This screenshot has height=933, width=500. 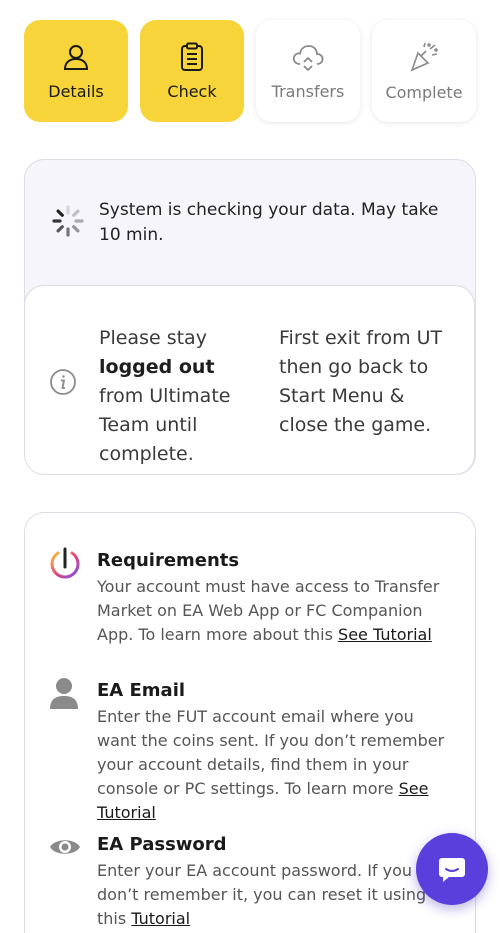 What do you see at coordinates (153, 338) in the screenshot?
I see `notice-left-pre: Please stay` at bounding box center [153, 338].